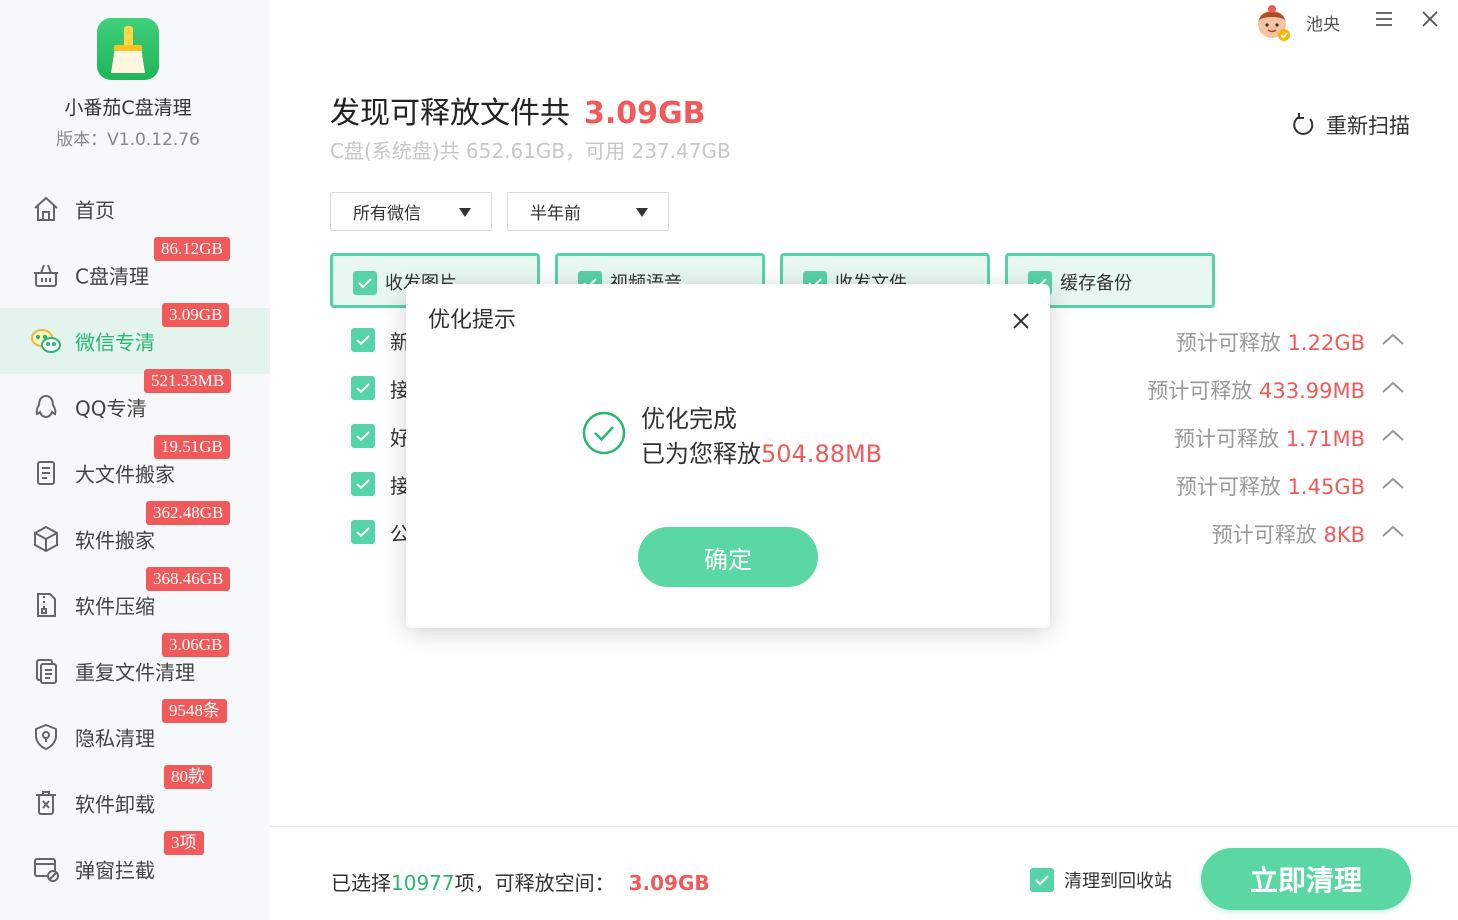 The image size is (1458, 920). What do you see at coordinates (184, 843) in the screenshot?
I see `status-badge: 3项` at bounding box center [184, 843].